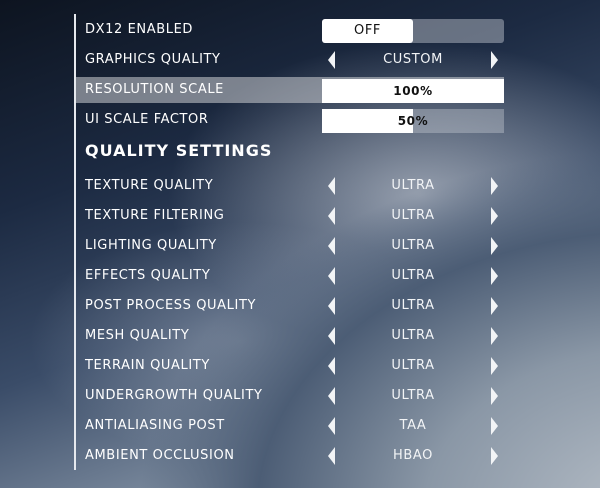  I want to click on quality-settings-heading: QUALITY SETTINGS, so click(179, 150).